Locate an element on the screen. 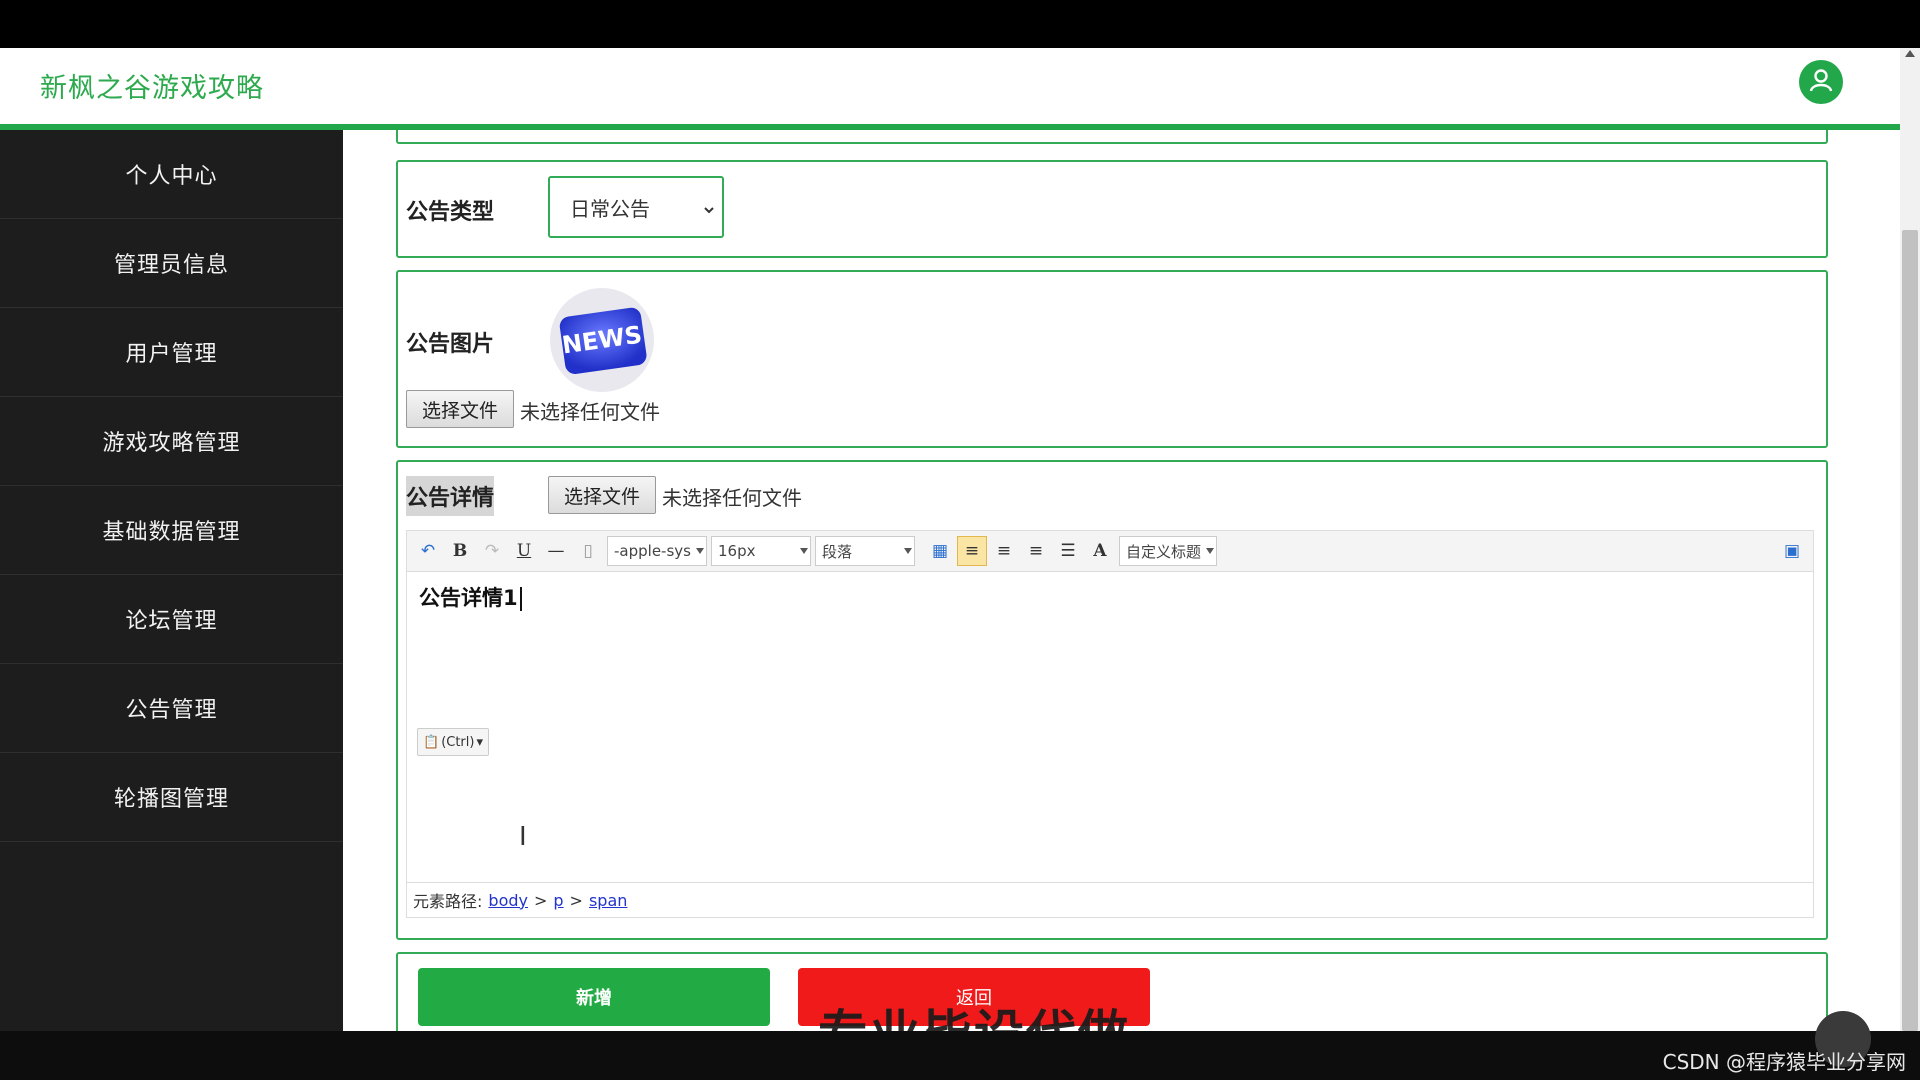 This screenshot has height=1080, width=1920. font-size-select: 16px is located at coordinates (761, 551).